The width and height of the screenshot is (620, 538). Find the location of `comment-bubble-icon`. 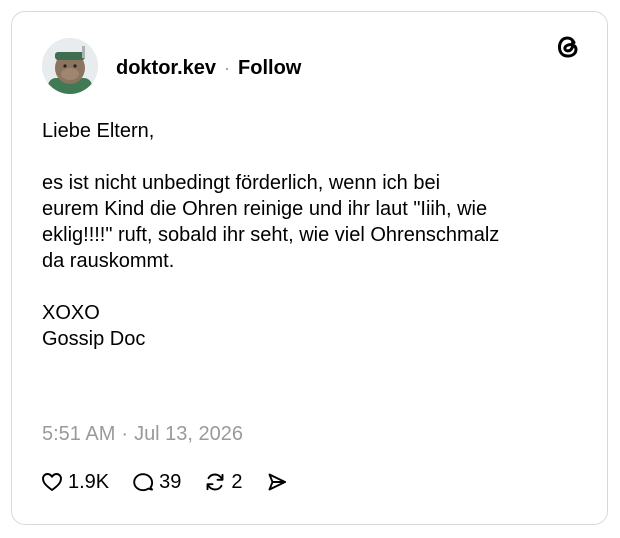

comment-bubble-icon is located at coordinates (143, 482).